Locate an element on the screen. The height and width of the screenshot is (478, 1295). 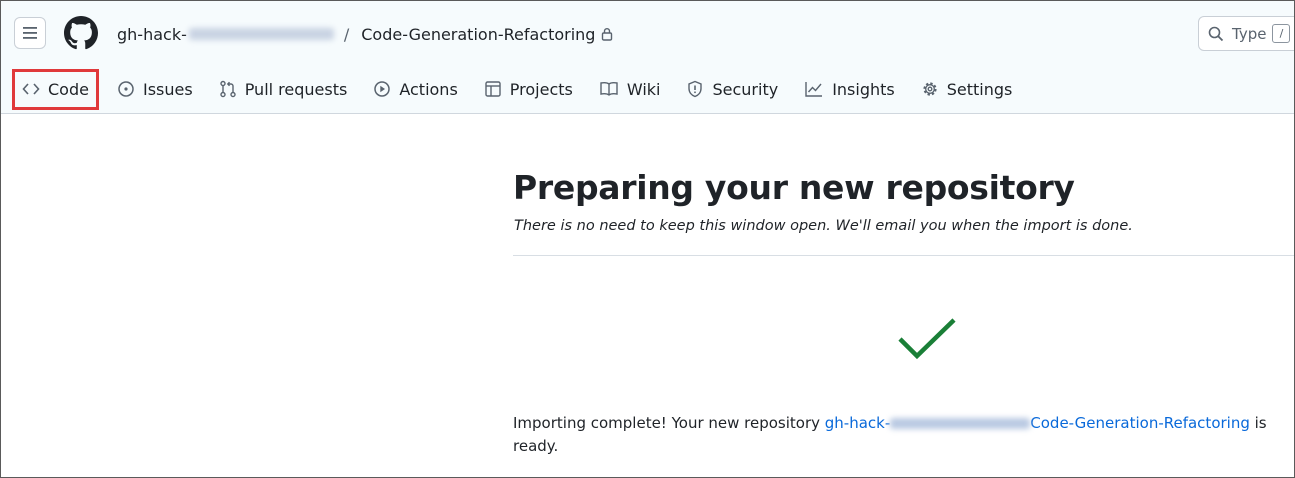
hamburger-icon is located at coordinates (30, 33).